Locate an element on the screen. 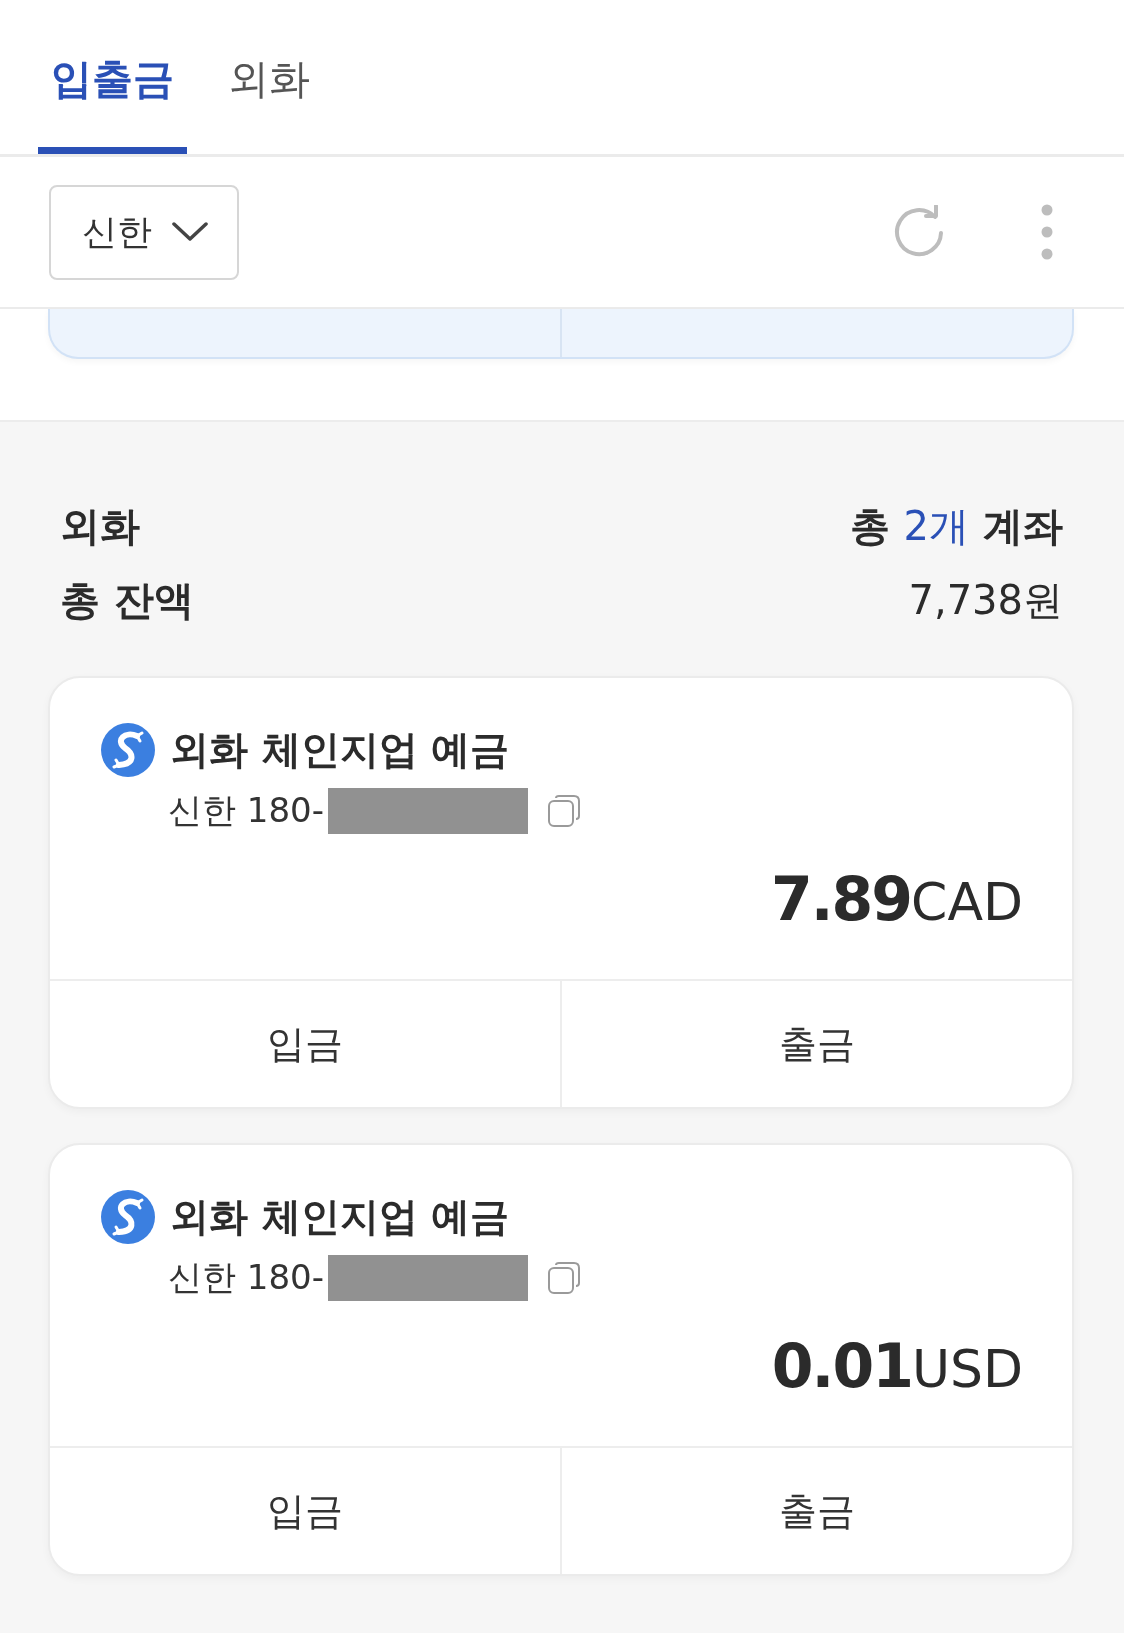  tab: 입출금 is located at coordinates (112, 77).